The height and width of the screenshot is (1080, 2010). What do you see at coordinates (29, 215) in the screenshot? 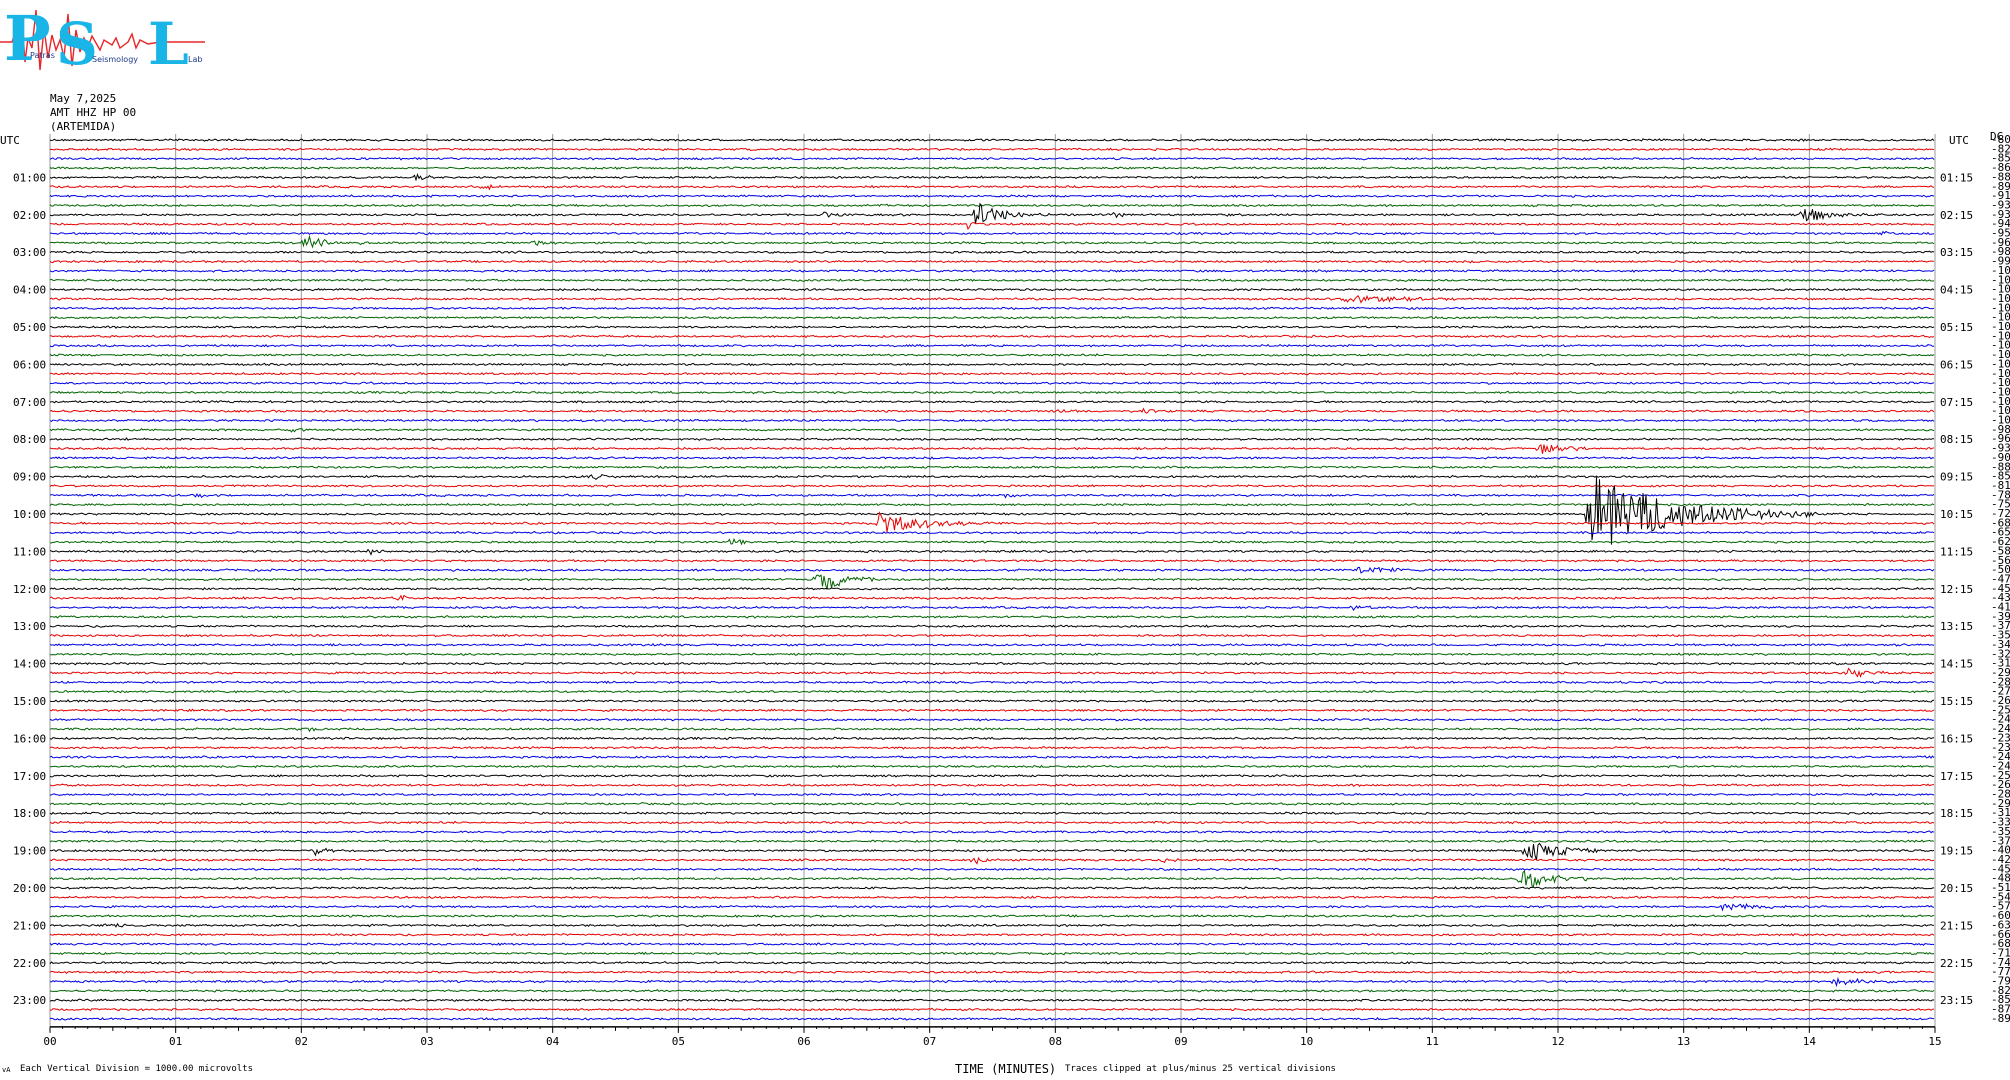
I see `left-hour-label: 02:00` at bounding box center [29, 215].